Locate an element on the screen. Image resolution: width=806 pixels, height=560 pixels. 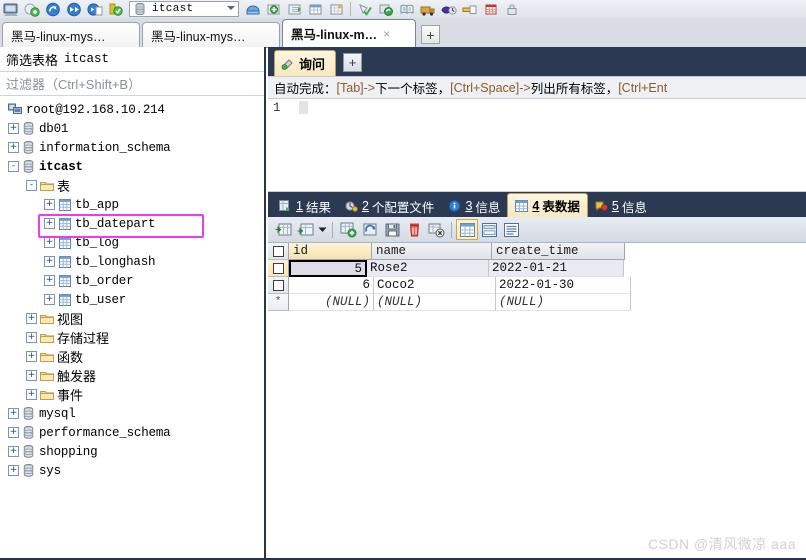
tree-item-server: root@192.168.10.214 is located at coordinates (132, 109).